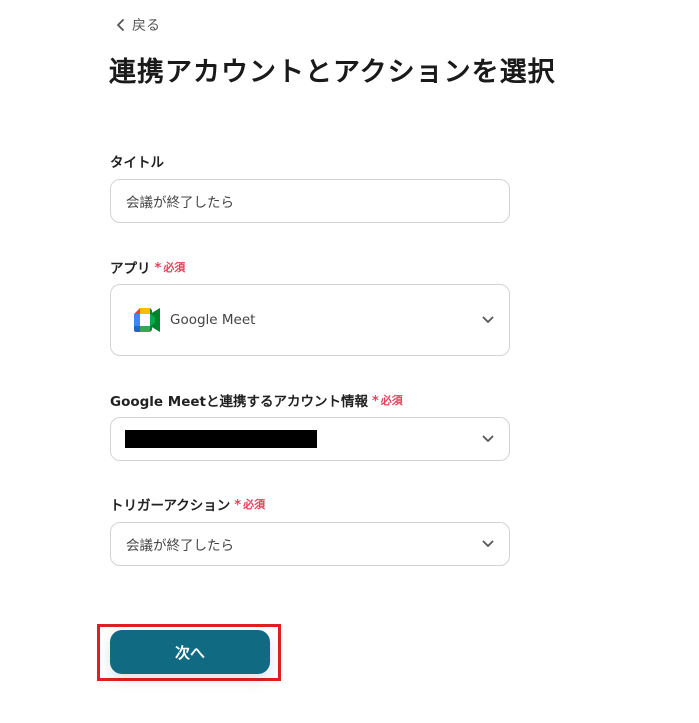 This screenshot has width=699, height=723. Describe the element at coordinates (310, 544) in the screenshot. I see `trigger-select: 会議が終了したら` at that location.